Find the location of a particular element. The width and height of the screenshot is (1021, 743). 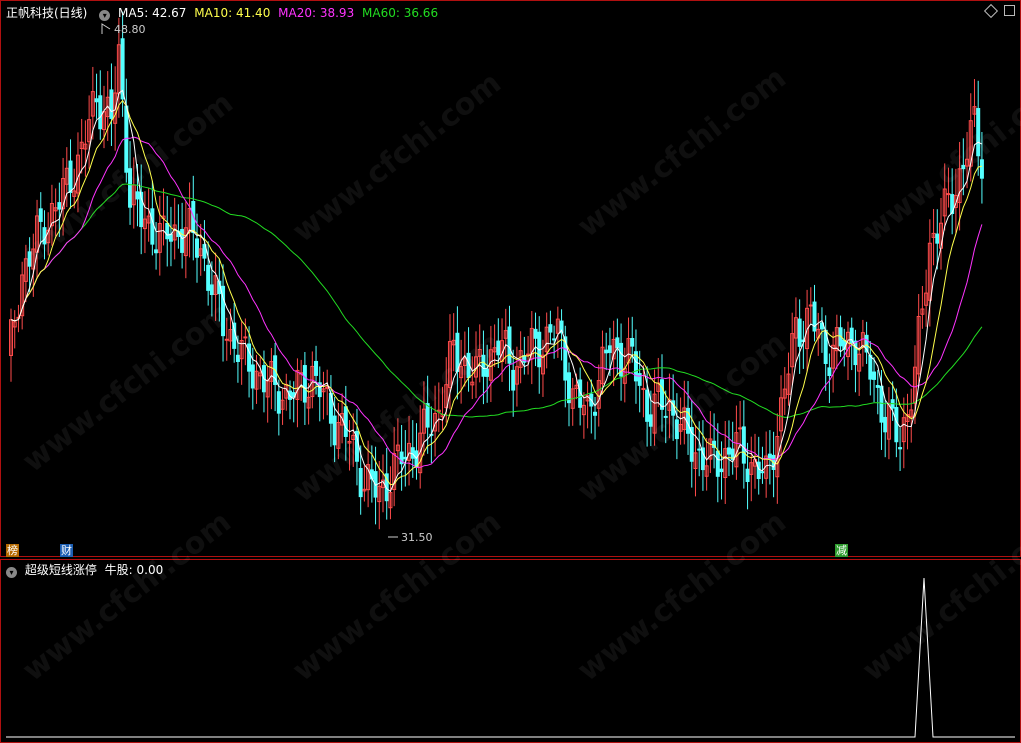

high-marker is located at coordinates (106, 28).